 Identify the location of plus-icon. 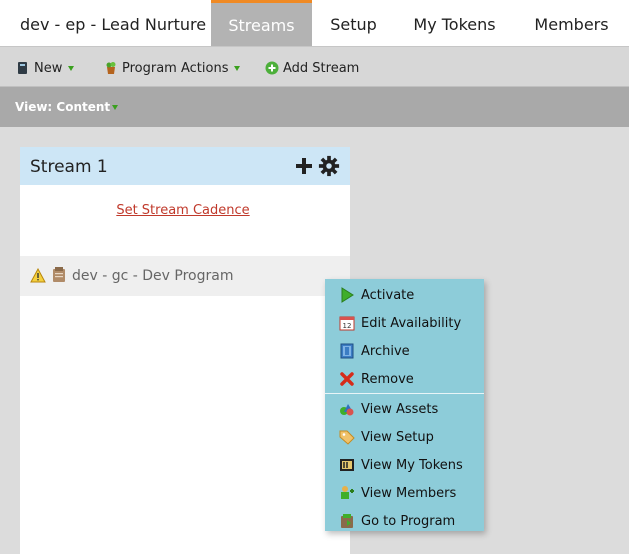
(304, 166).